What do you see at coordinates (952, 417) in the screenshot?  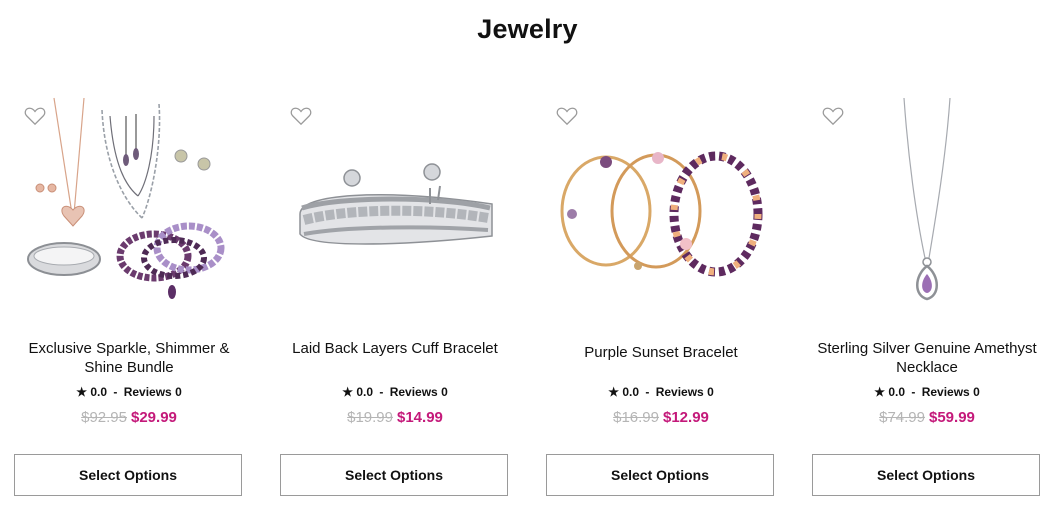 I see `sale-price: $59.99` at bounding box center [952, 417].